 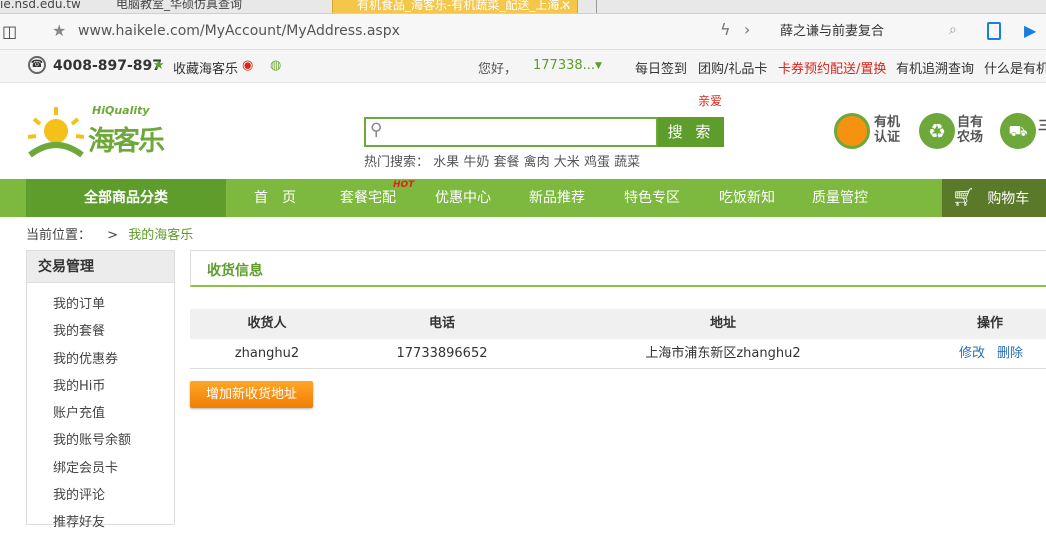 I want to click on search-button: 搜 索, so click(x=691, y=132).